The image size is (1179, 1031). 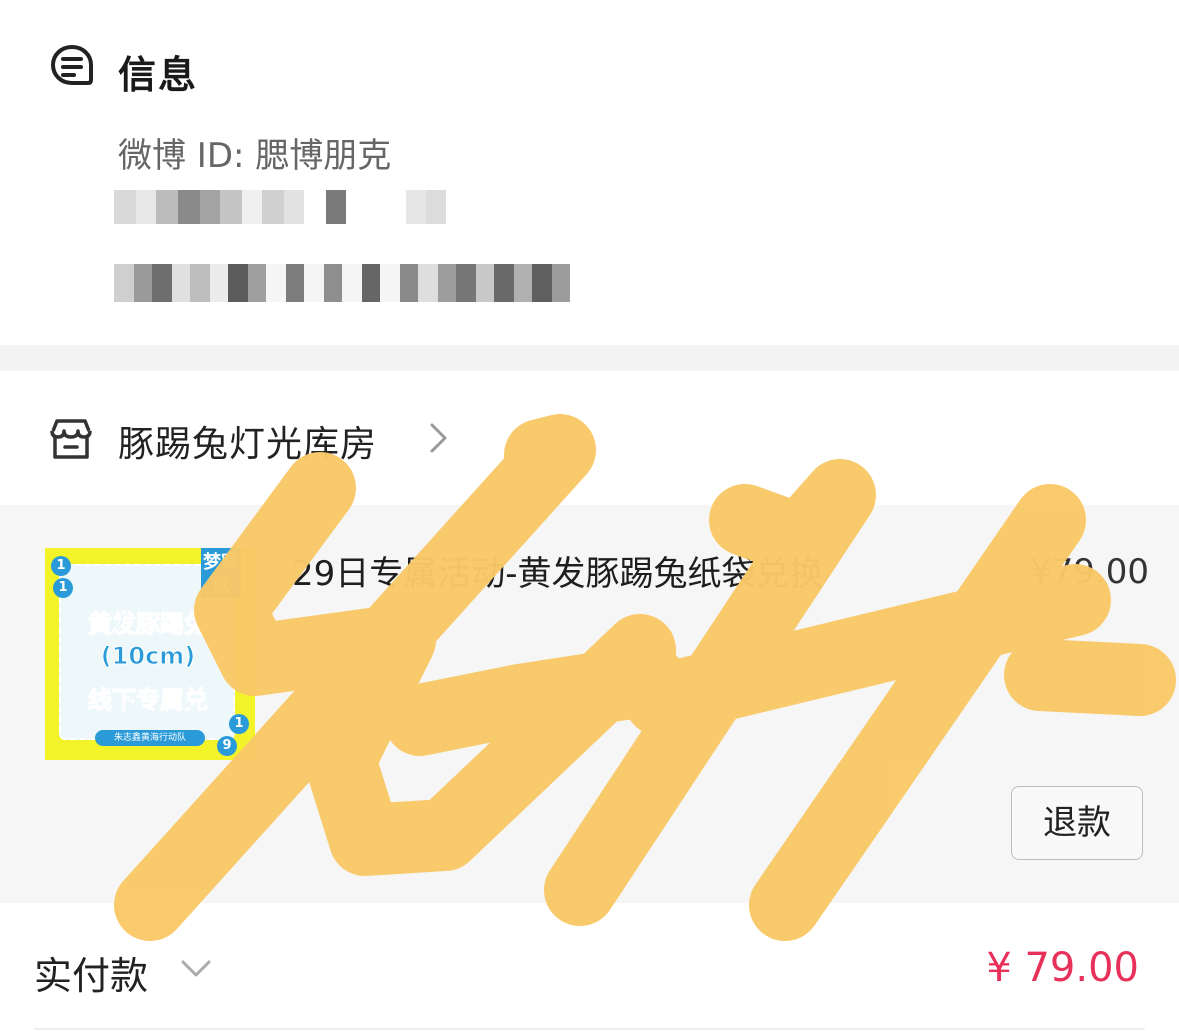 I want to click on info-title: 信息, so click(x=158, y=75).